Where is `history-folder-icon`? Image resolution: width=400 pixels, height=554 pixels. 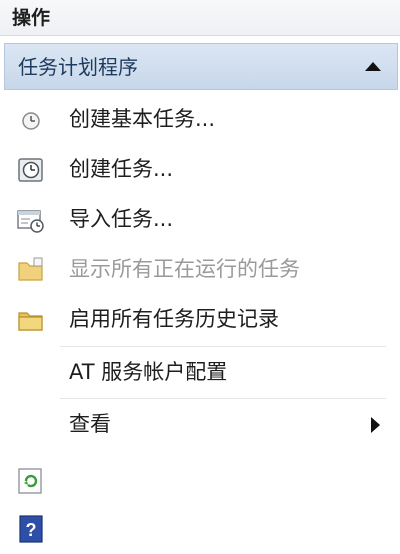
history-folder-icon is located at coordinates (31, 320).